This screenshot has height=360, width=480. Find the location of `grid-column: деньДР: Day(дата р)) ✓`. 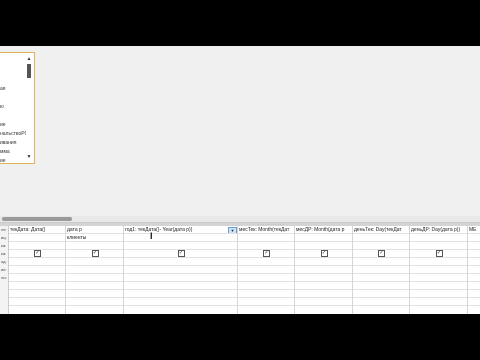

grid-column: деньДР: Day(дата р)) ✓ is located at coordinates (439, 270).